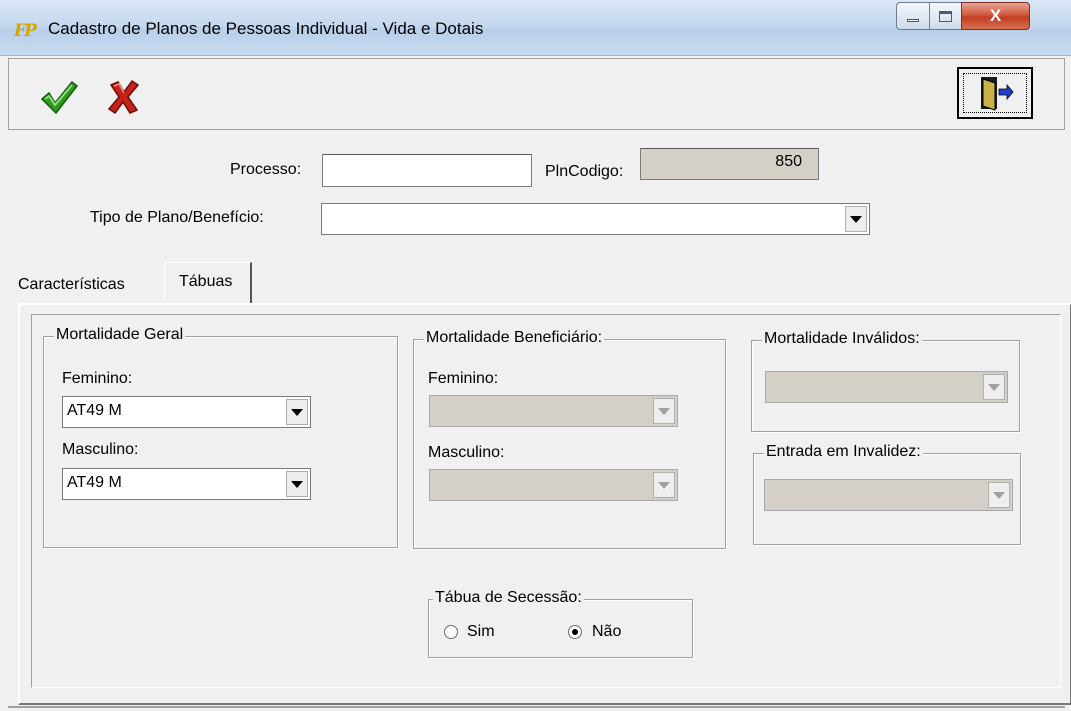 This screenshot has height=711, width=1071. I want to click on maximize-icon, so click(945, 16).